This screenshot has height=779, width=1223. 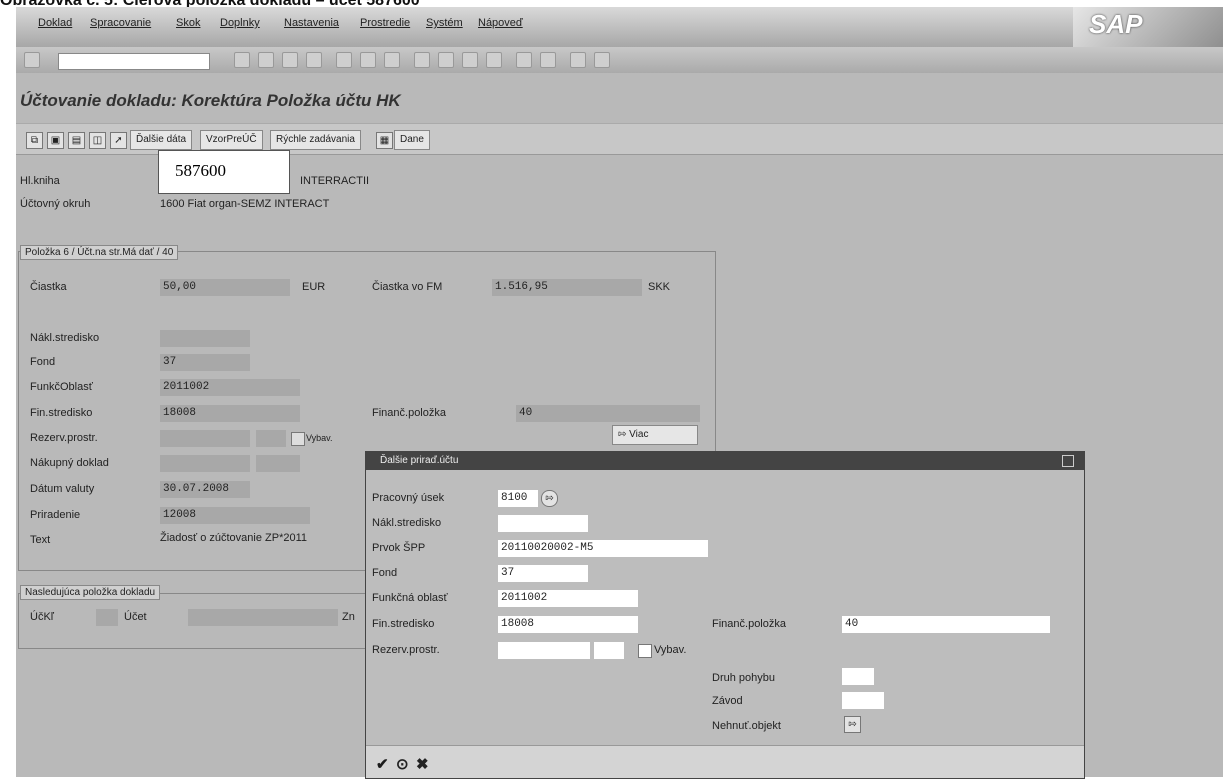 I want to click on first-page-icon, so click(x=422, y=60).